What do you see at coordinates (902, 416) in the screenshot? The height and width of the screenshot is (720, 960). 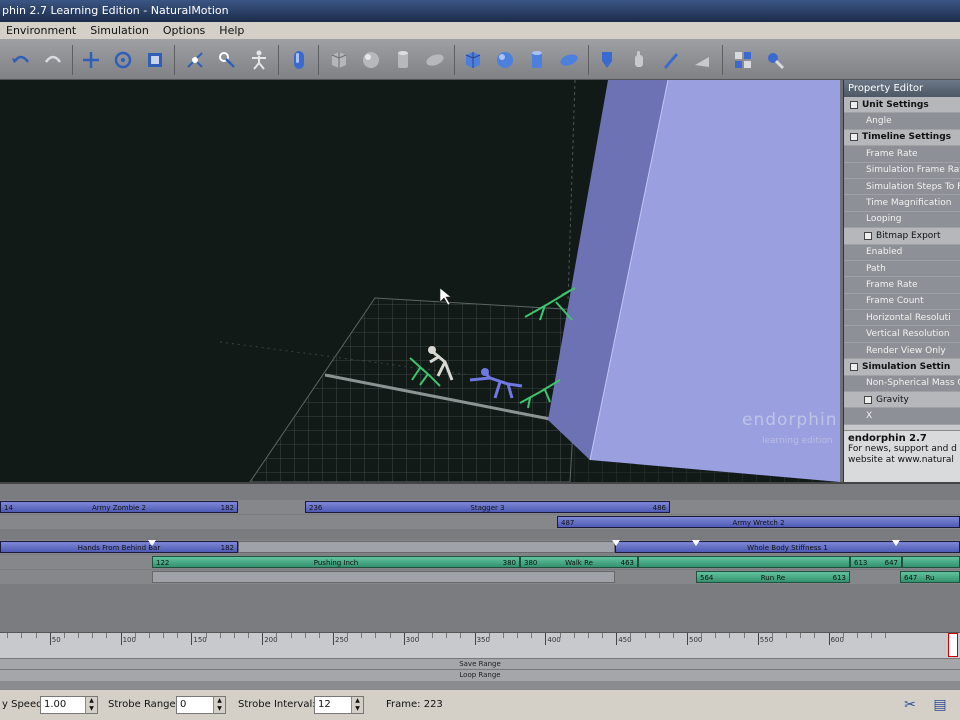 I see `property-row: X` at bounding box center [902, 416].